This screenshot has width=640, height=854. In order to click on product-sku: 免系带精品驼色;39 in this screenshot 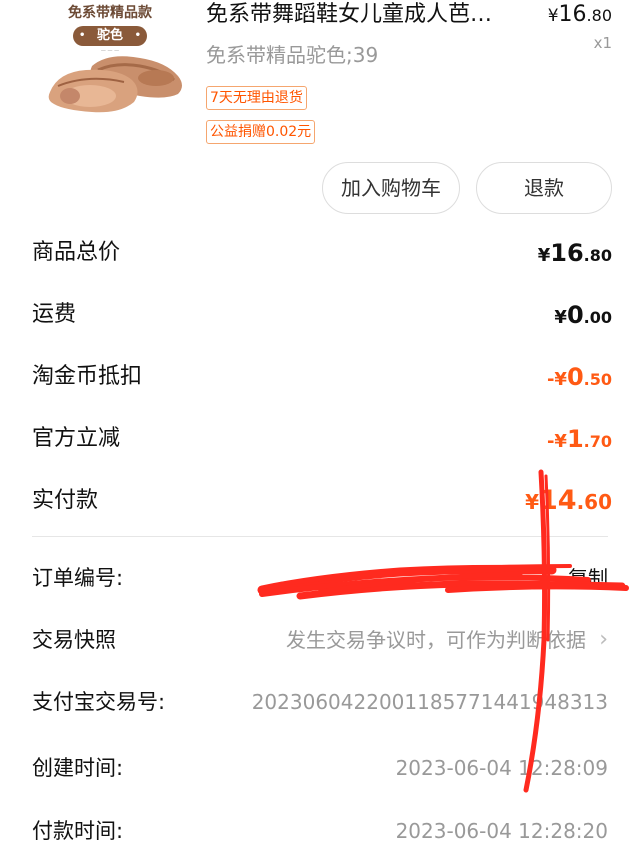, I will do `click(292, 55)`.